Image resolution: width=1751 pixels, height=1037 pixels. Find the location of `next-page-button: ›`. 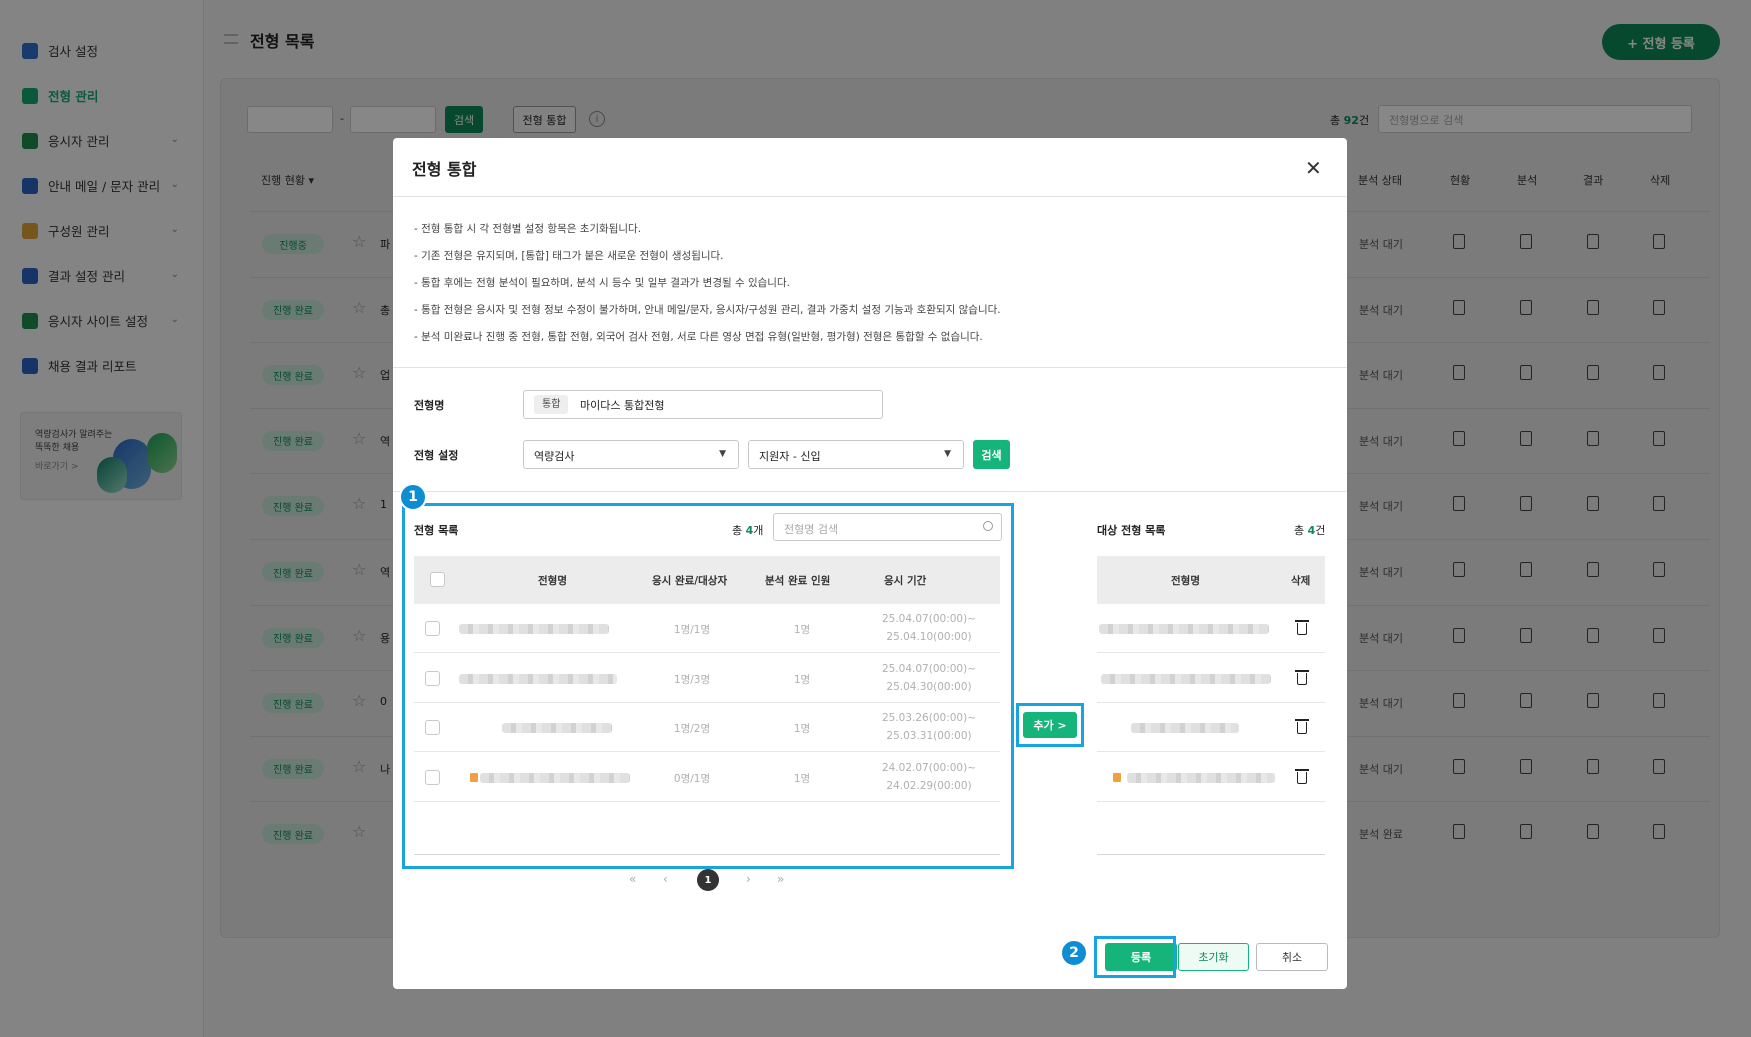

next-page-button: › is located at coordinates (748, 879).